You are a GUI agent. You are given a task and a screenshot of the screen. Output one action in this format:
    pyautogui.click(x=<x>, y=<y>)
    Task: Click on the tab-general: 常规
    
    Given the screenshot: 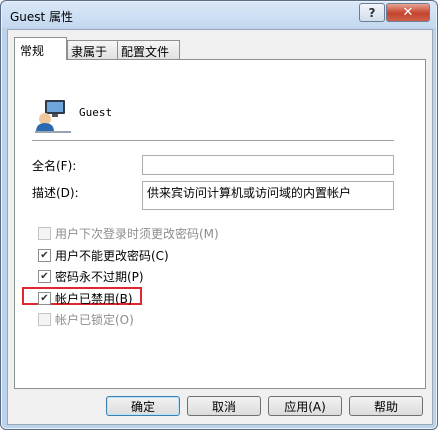 What is the action you would take?
    pyautogui.click(x=40, y=48)
    